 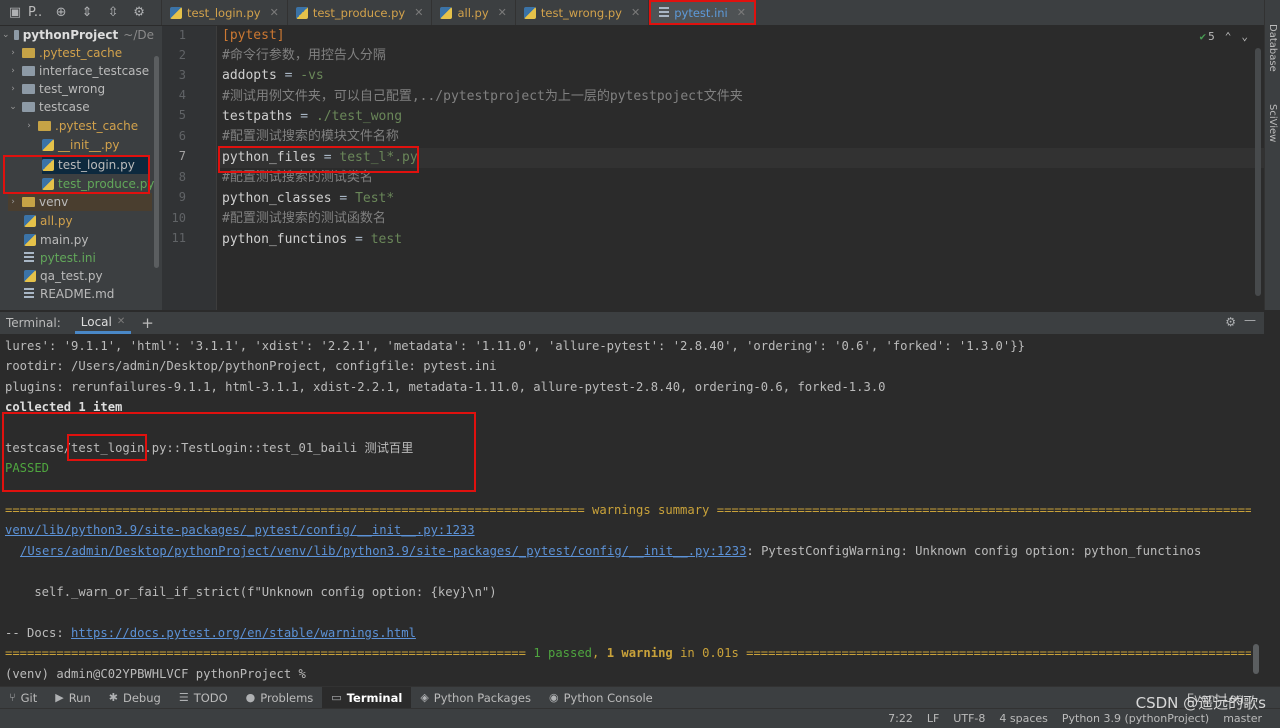 I want to click on database-tool: Database, so click(x=1272, y=48).